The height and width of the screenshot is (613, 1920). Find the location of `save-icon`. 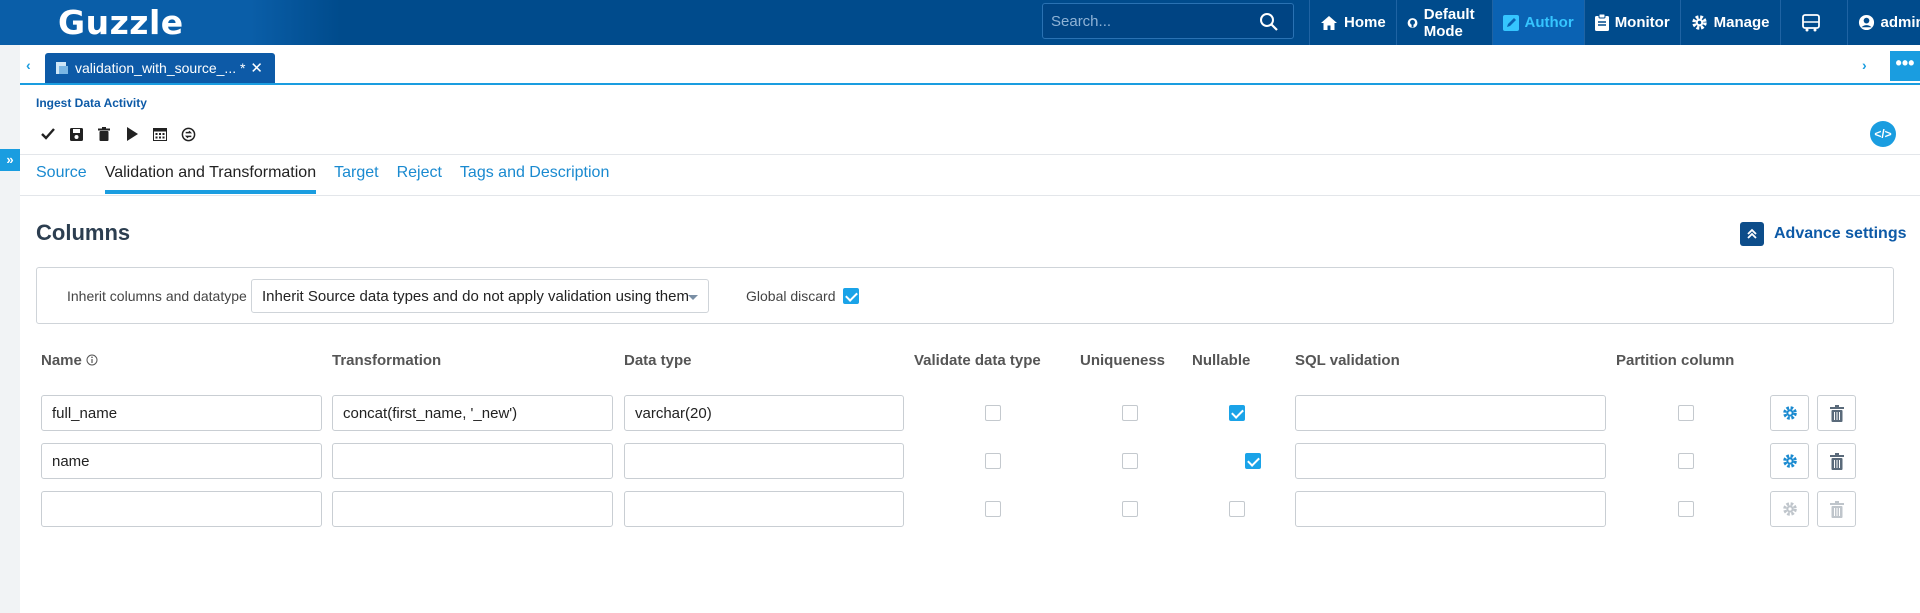

save-icon is located at coordinates (76, 134).